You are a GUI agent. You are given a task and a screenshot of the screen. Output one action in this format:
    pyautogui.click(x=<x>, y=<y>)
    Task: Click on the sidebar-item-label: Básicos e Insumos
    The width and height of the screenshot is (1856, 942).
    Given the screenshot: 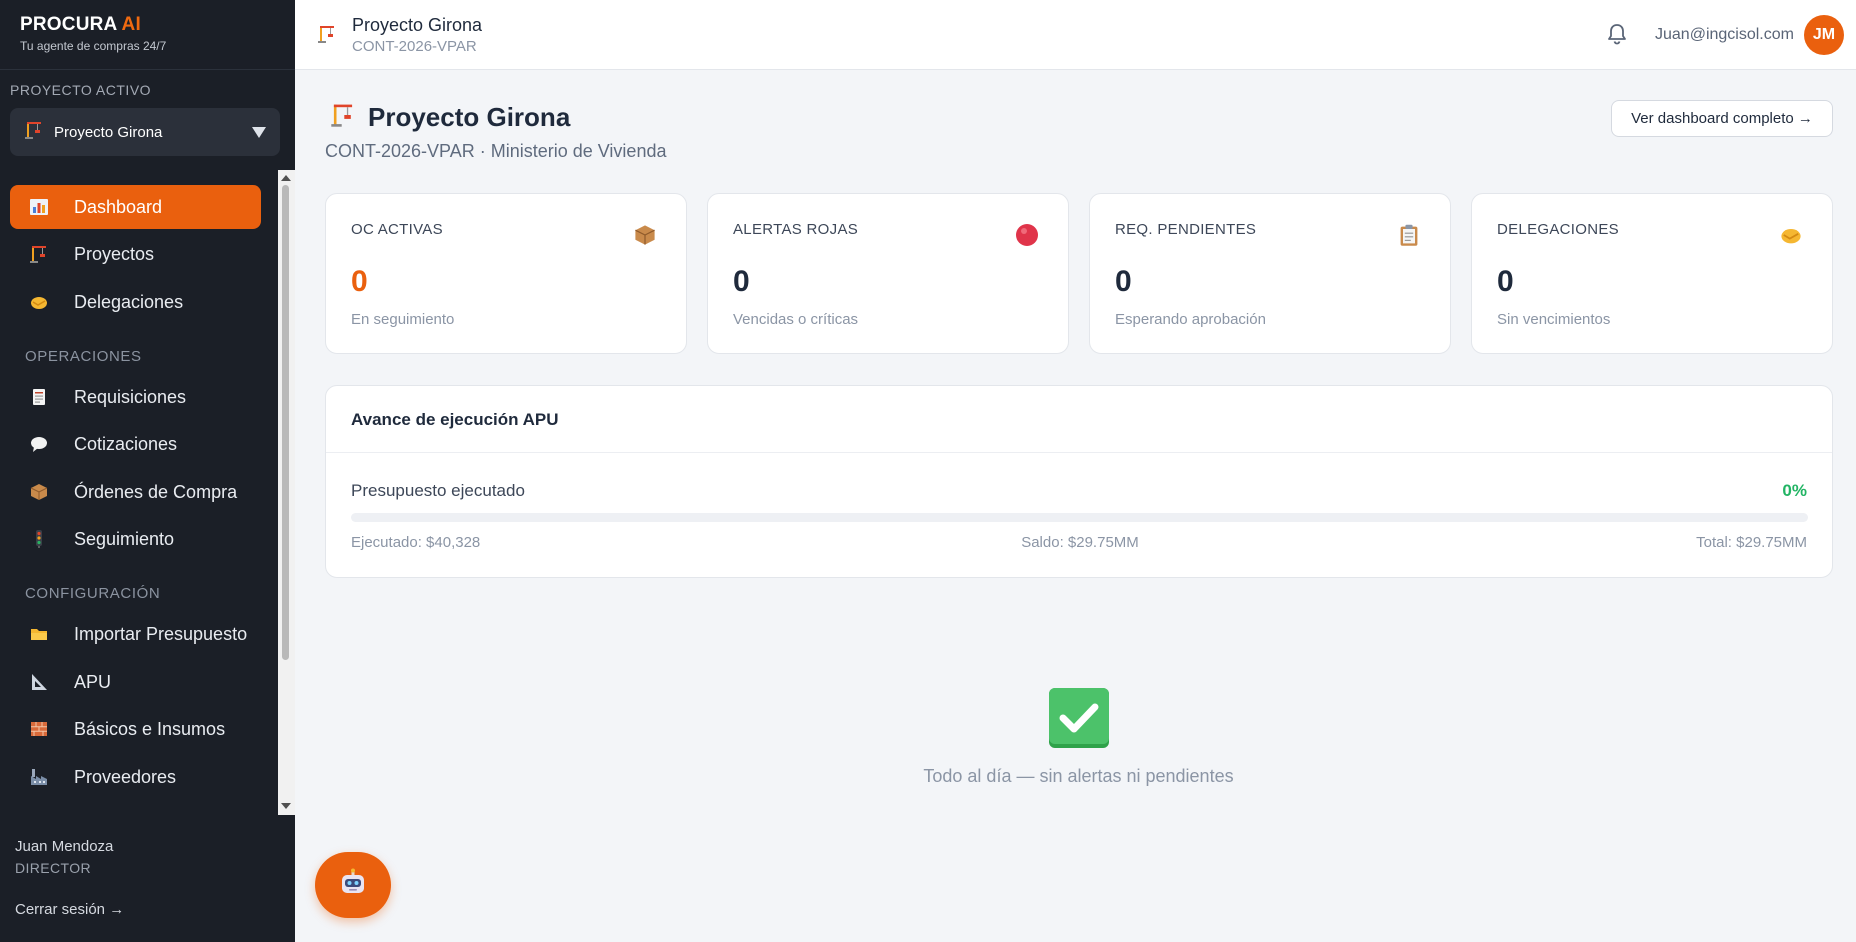 What is the action you would take?
    pyautogui.click(x=150, y=728)
    